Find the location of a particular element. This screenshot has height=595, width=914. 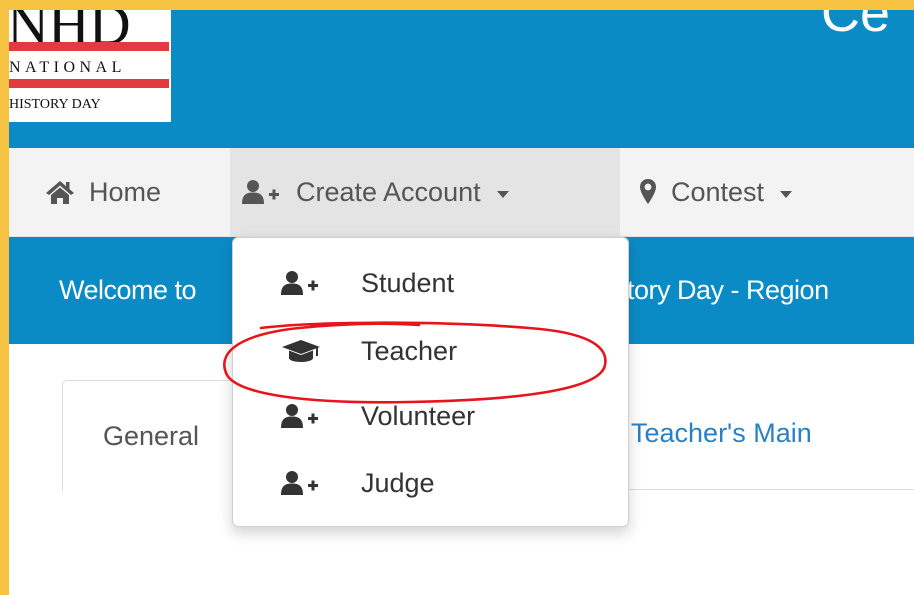

nav-home-label: Home is located at coordinates (125, 191).